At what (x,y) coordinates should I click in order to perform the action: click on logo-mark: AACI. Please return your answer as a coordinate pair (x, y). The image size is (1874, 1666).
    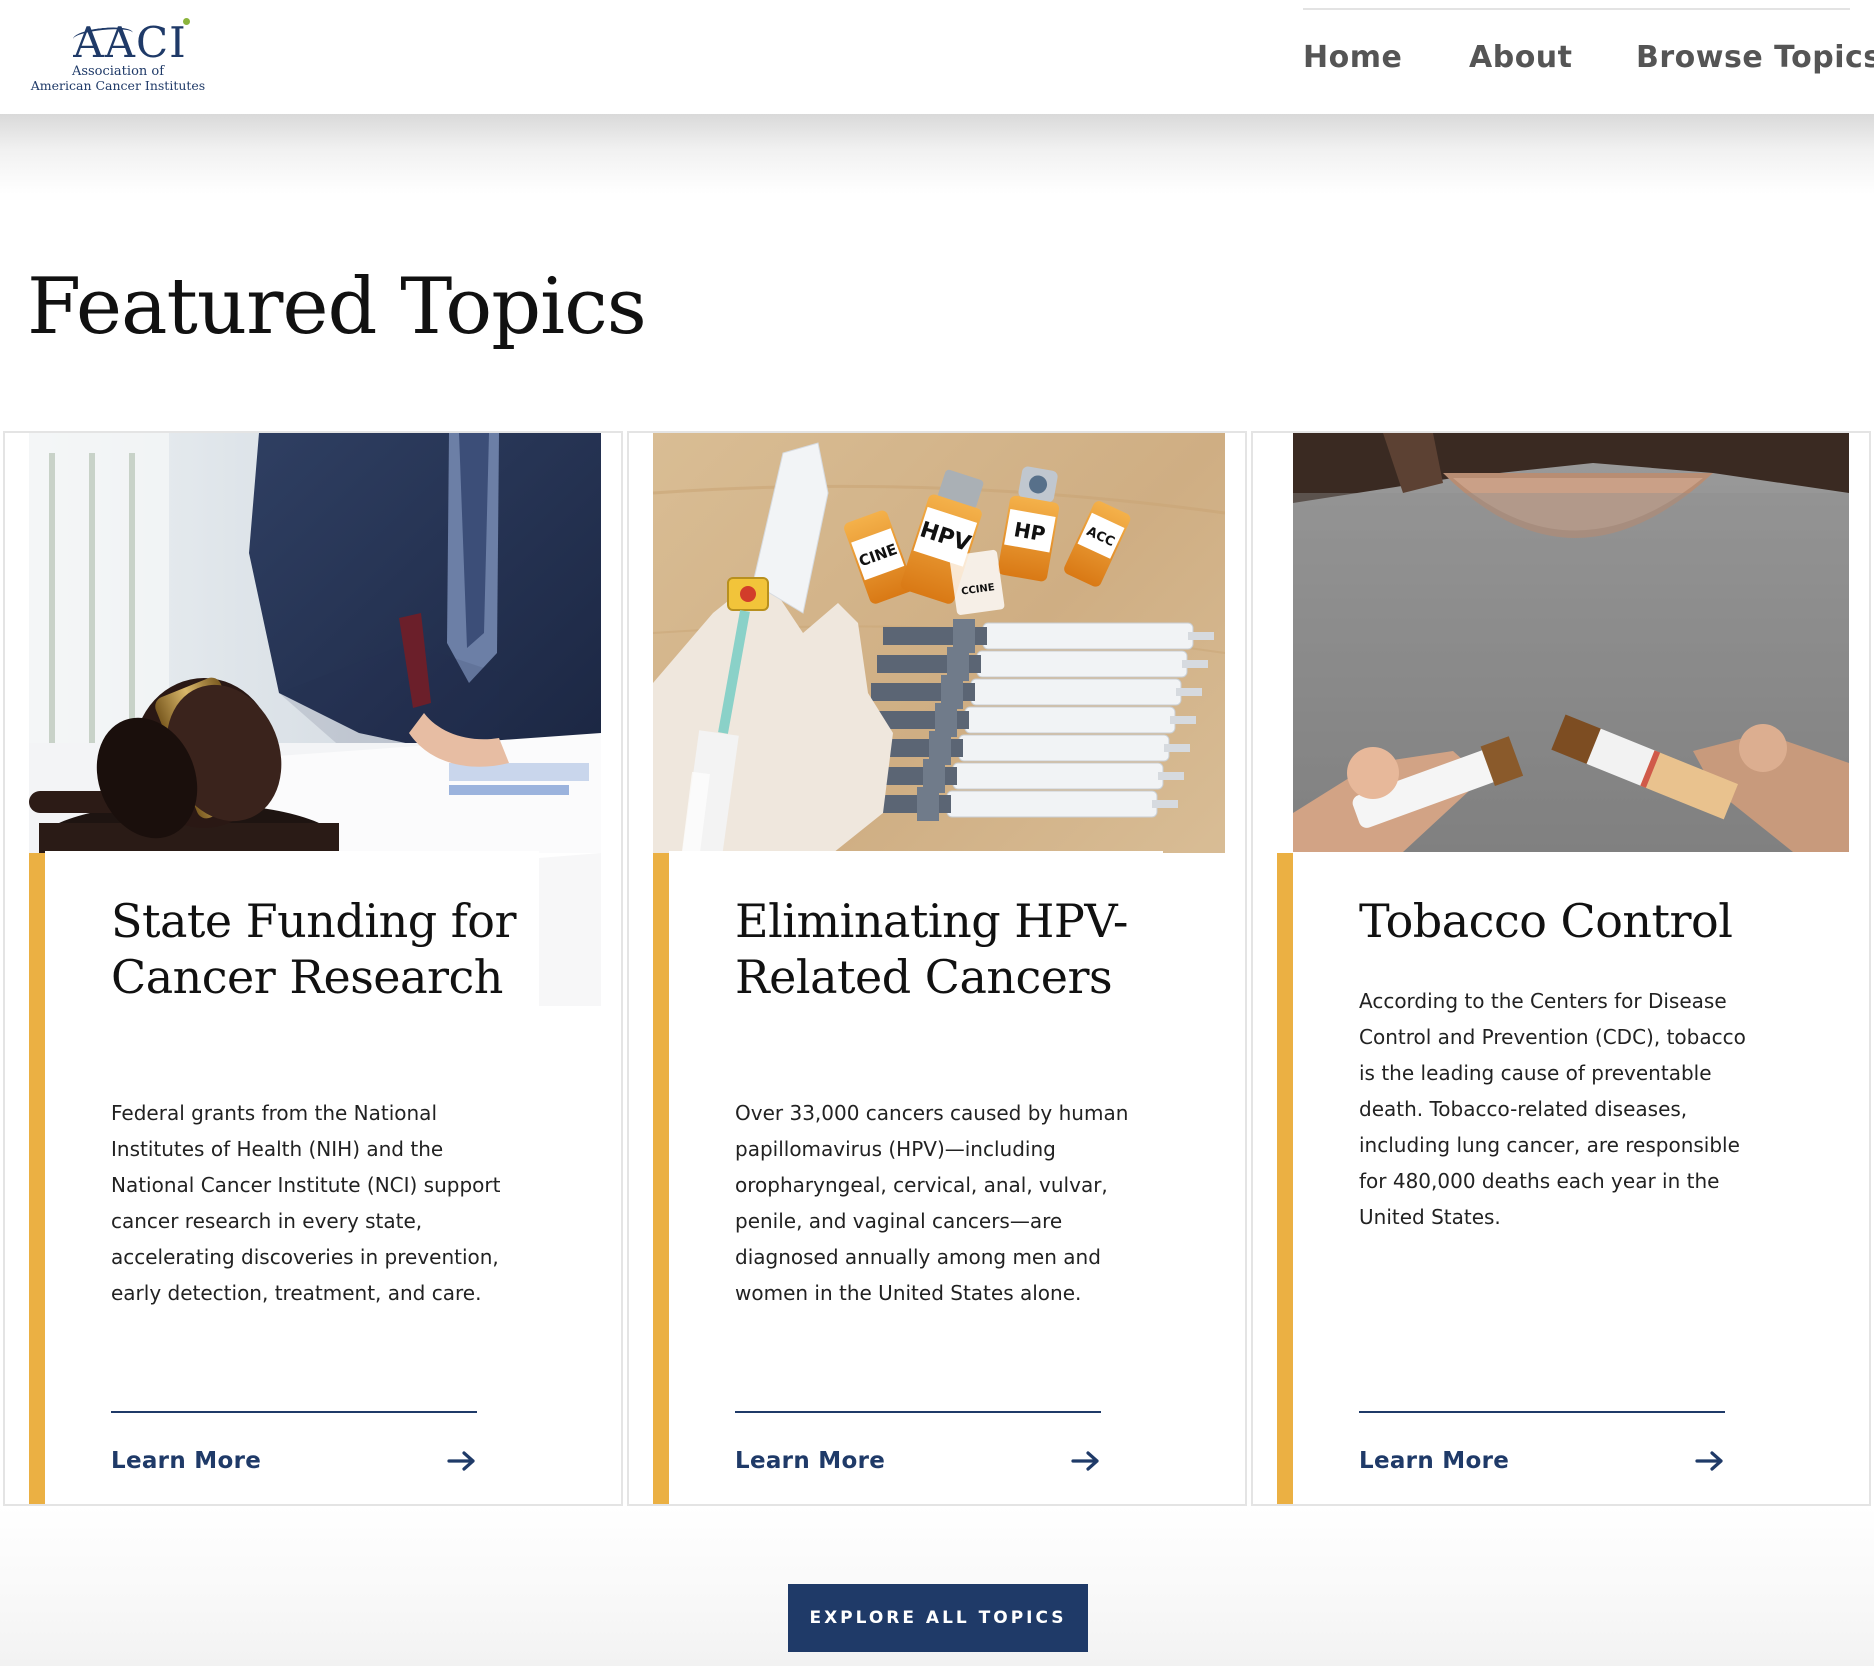
    Looking at the image, I should click on (130, 42).